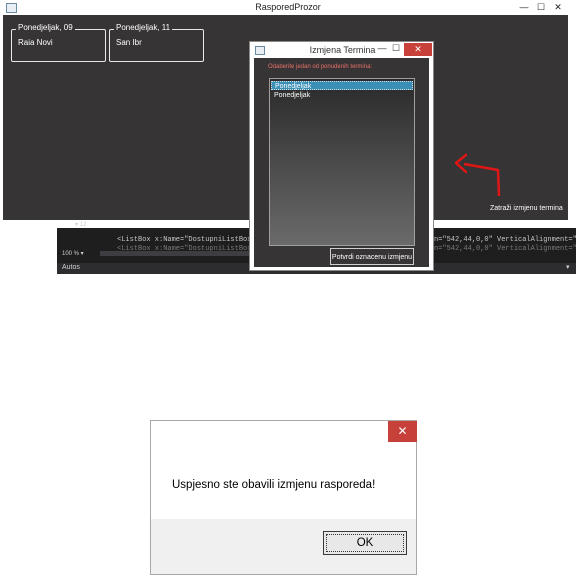 This screenshot has width=576, height=575. Describe the element at coordinates (156, 42) in the screenshot. I see `day-group-monday-11: Ponedjeljak, 11 San Ibr` at that location.